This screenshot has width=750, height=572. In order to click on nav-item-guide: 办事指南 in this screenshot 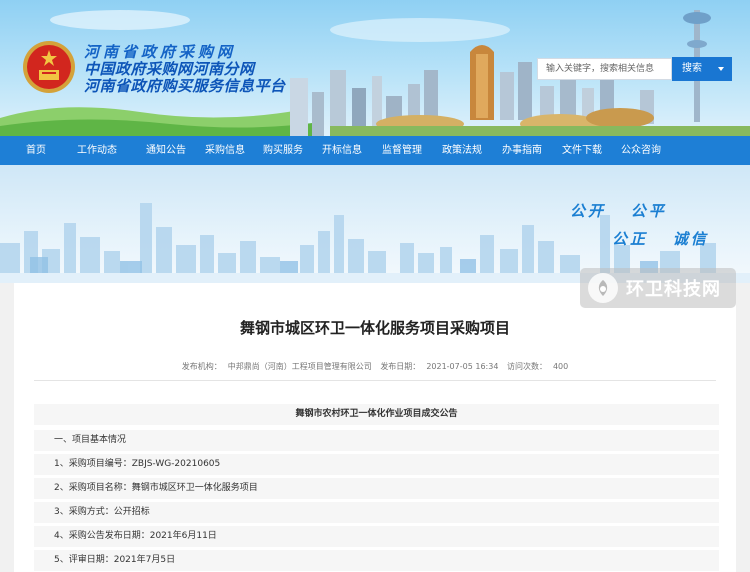, I will do `click(522, 150)`.